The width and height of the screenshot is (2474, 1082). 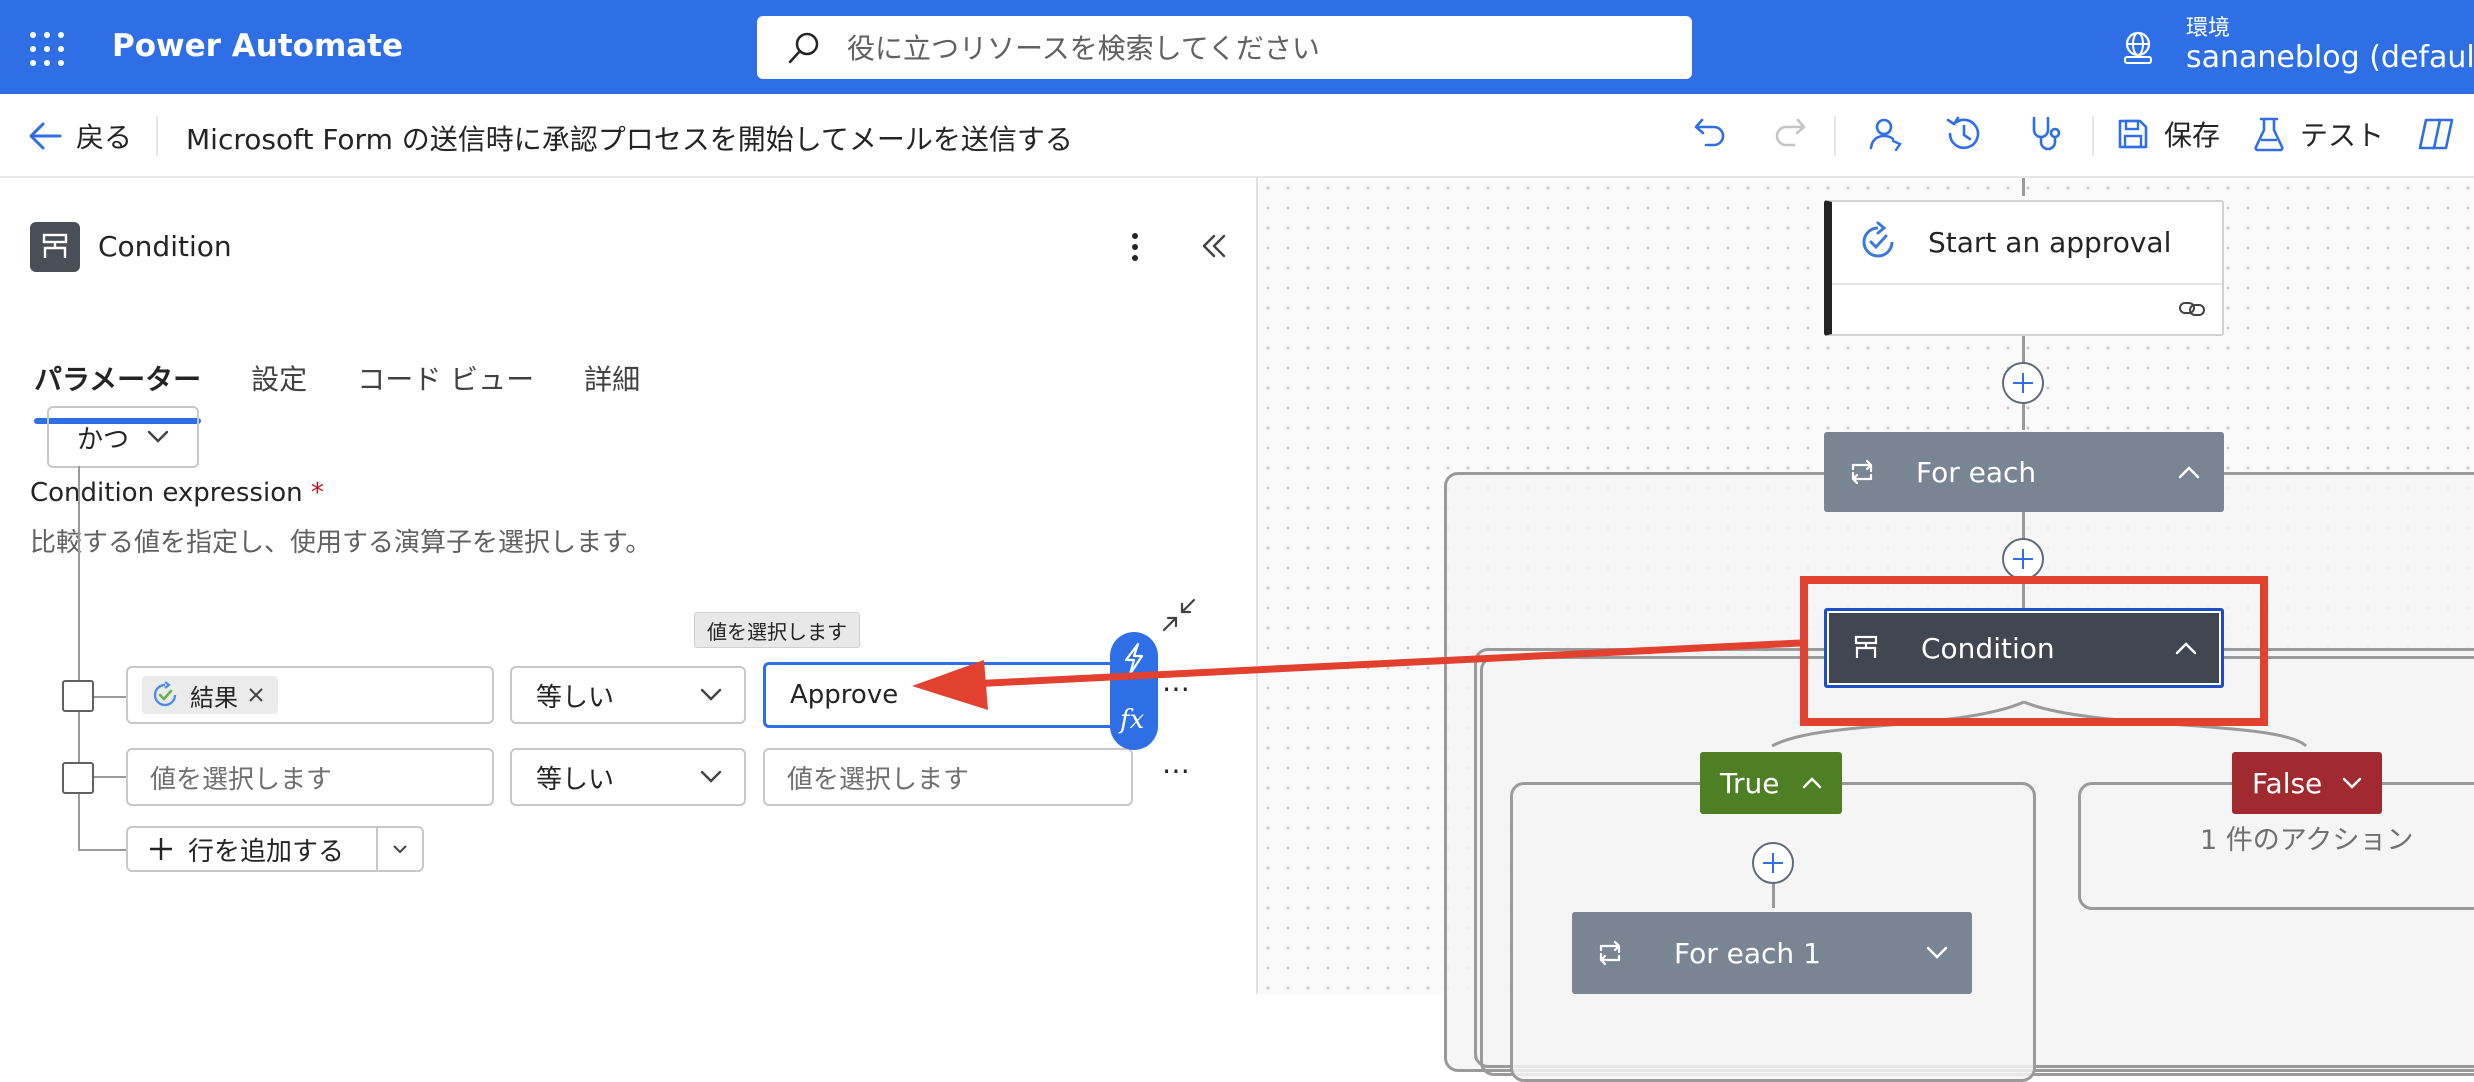 I want to click on environment-icon, so click(x=2138, y=48).